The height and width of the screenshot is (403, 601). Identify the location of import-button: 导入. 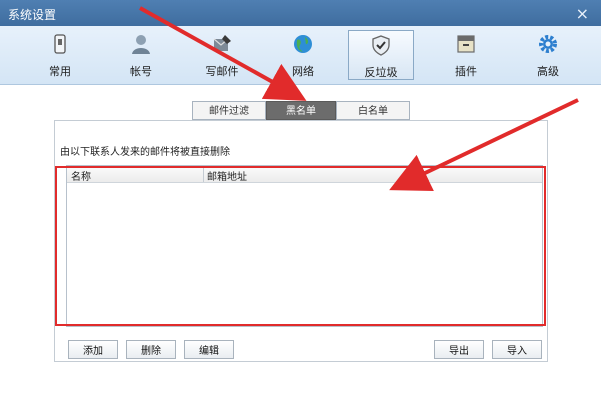
(517, 349).